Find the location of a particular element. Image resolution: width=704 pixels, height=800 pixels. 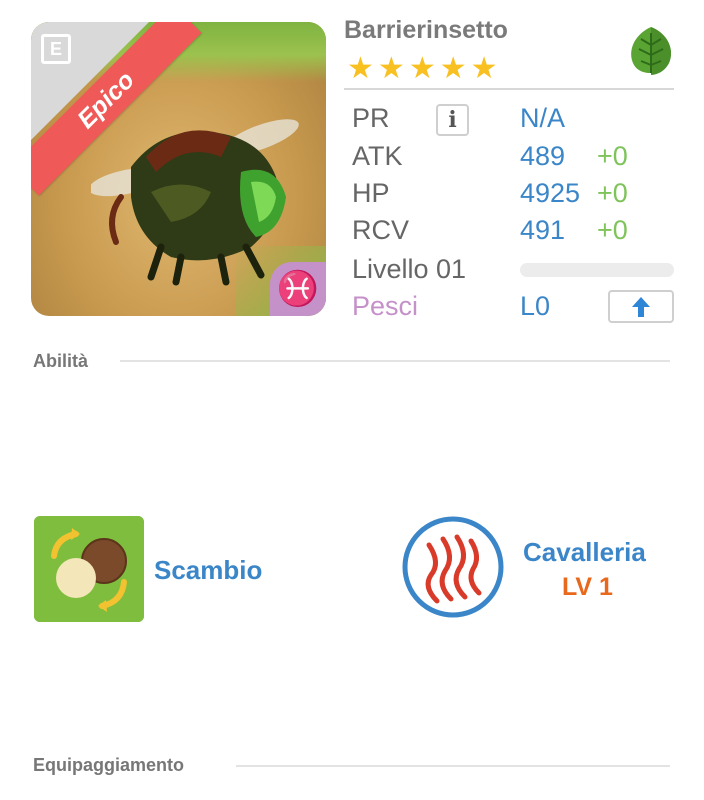

hp-label: HP is located at coordinates (371, 193).